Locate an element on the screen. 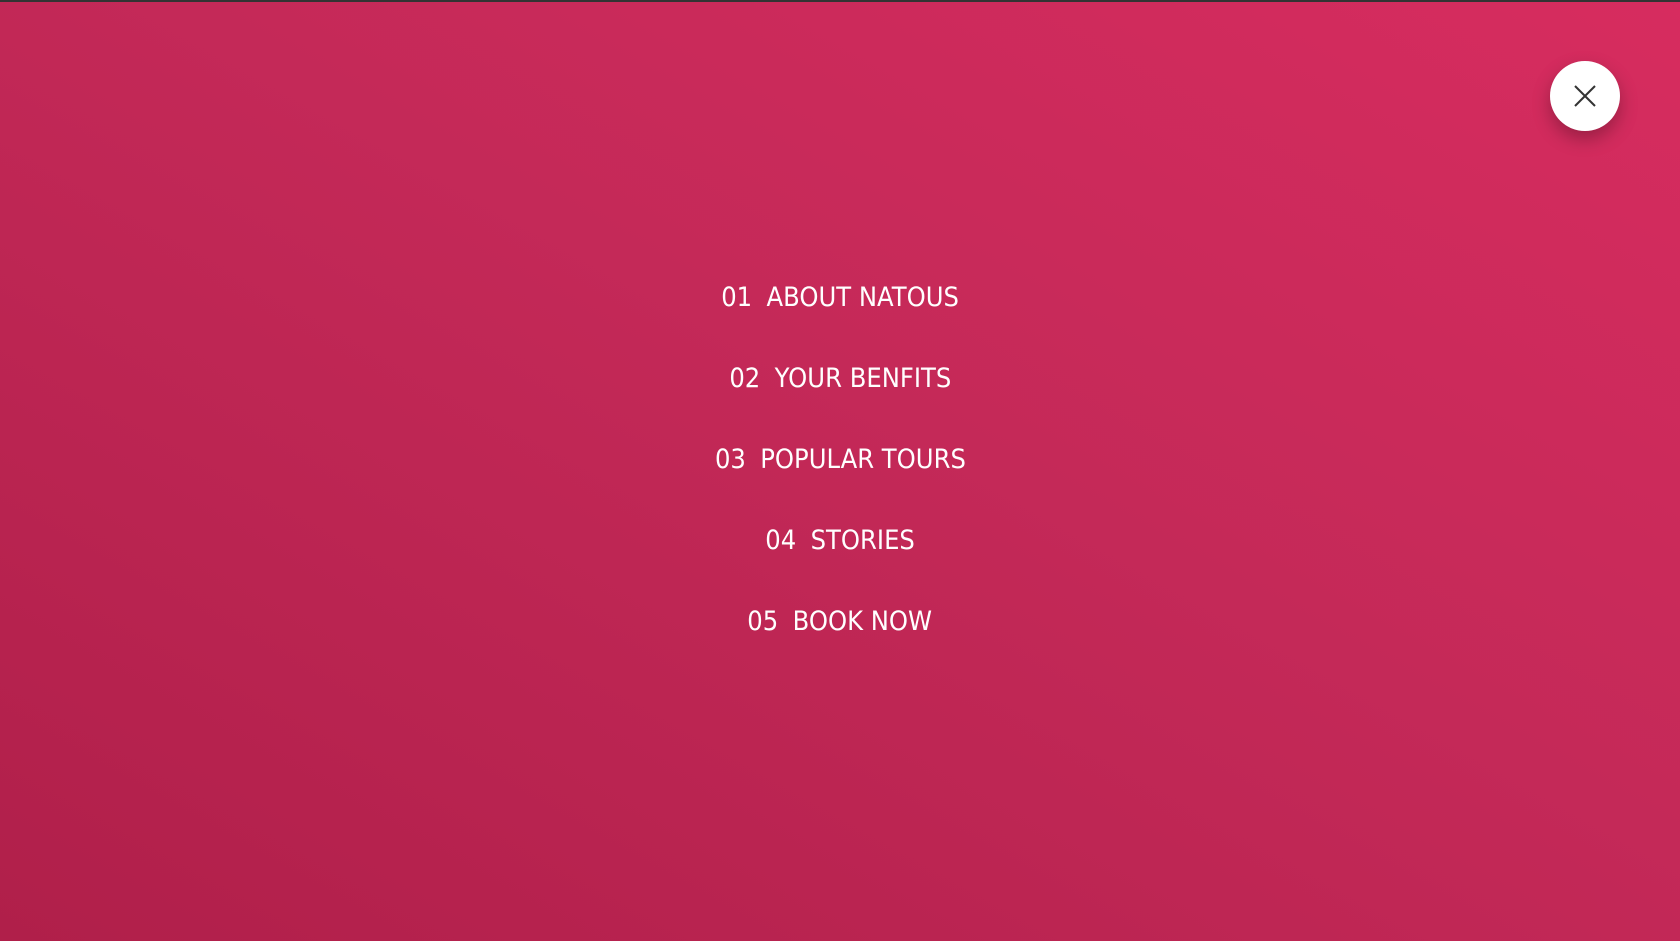 The height and width of the screenshot is (941, 1680). nav-number: 03 is located at coordinates (730, 459).